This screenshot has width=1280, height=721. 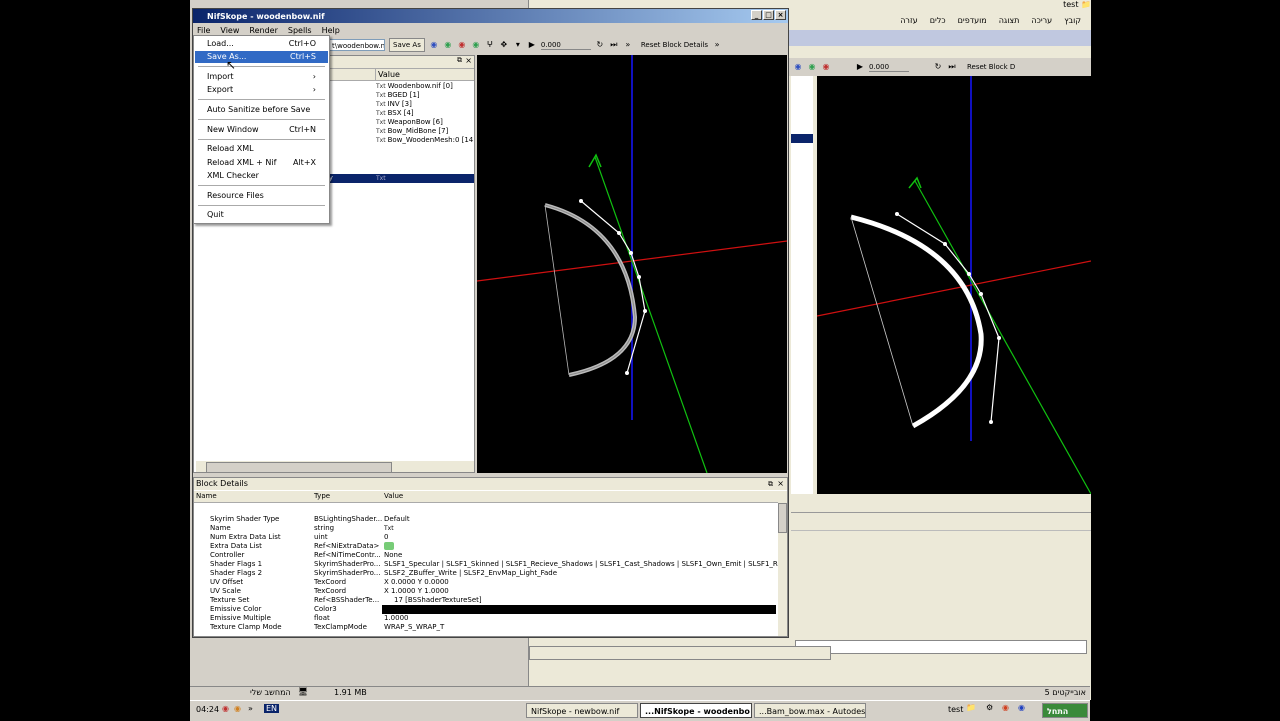 I want to click on move-icon: ✥, so click(x=504, y=45).